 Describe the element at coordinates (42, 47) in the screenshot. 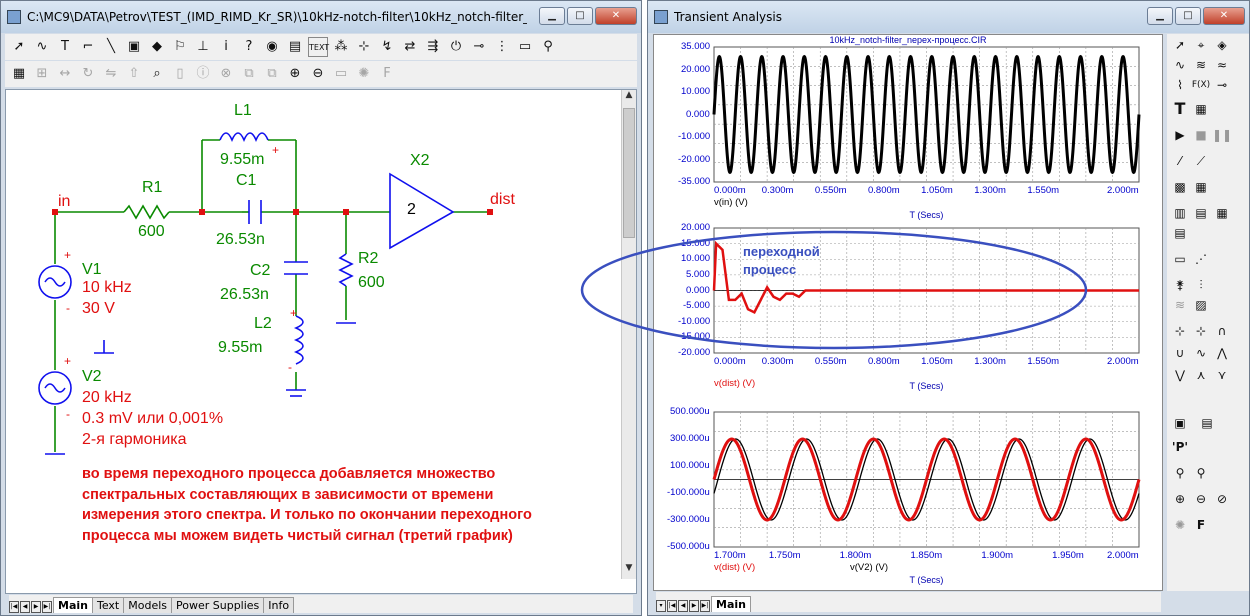

I see `wire-icon: ∿` at that location.